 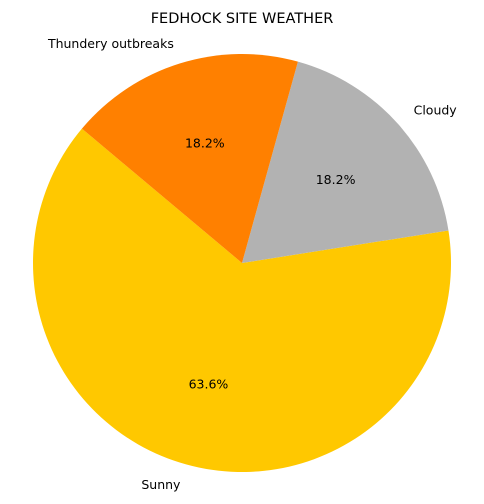 I want to click on percent-label-sunny: 63.6%, so click(x=209, y=383).